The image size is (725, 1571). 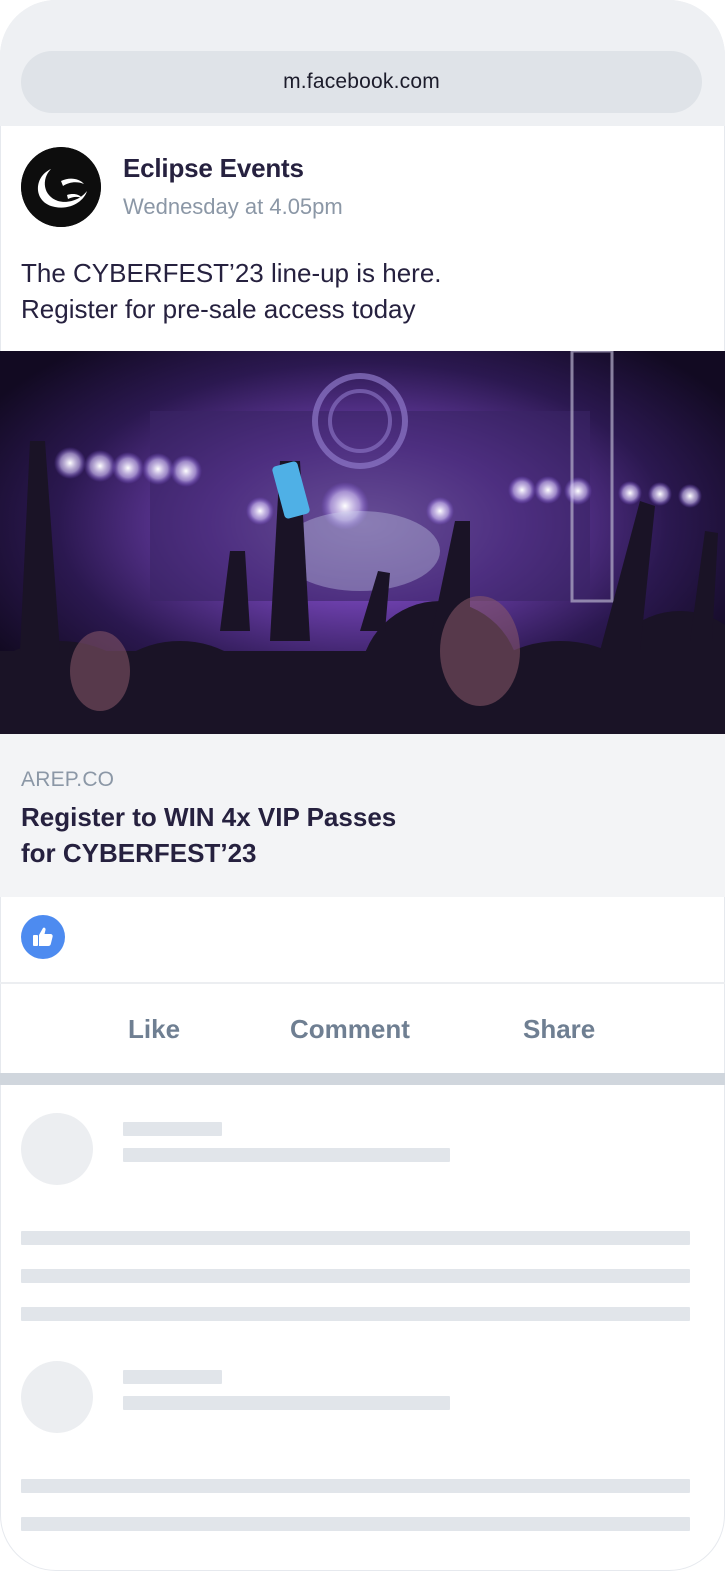 I want to click on post-timestamp: Wednesday at 4.05pm, so click(x=233, y=207).